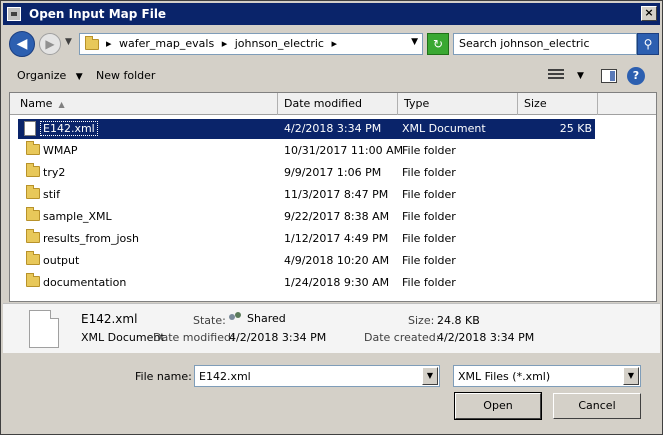  What do you see at coordinates (338, 104) in the screenshot?
I see `column-header-date-modified: Date modified` at bounding box center [338, 104].